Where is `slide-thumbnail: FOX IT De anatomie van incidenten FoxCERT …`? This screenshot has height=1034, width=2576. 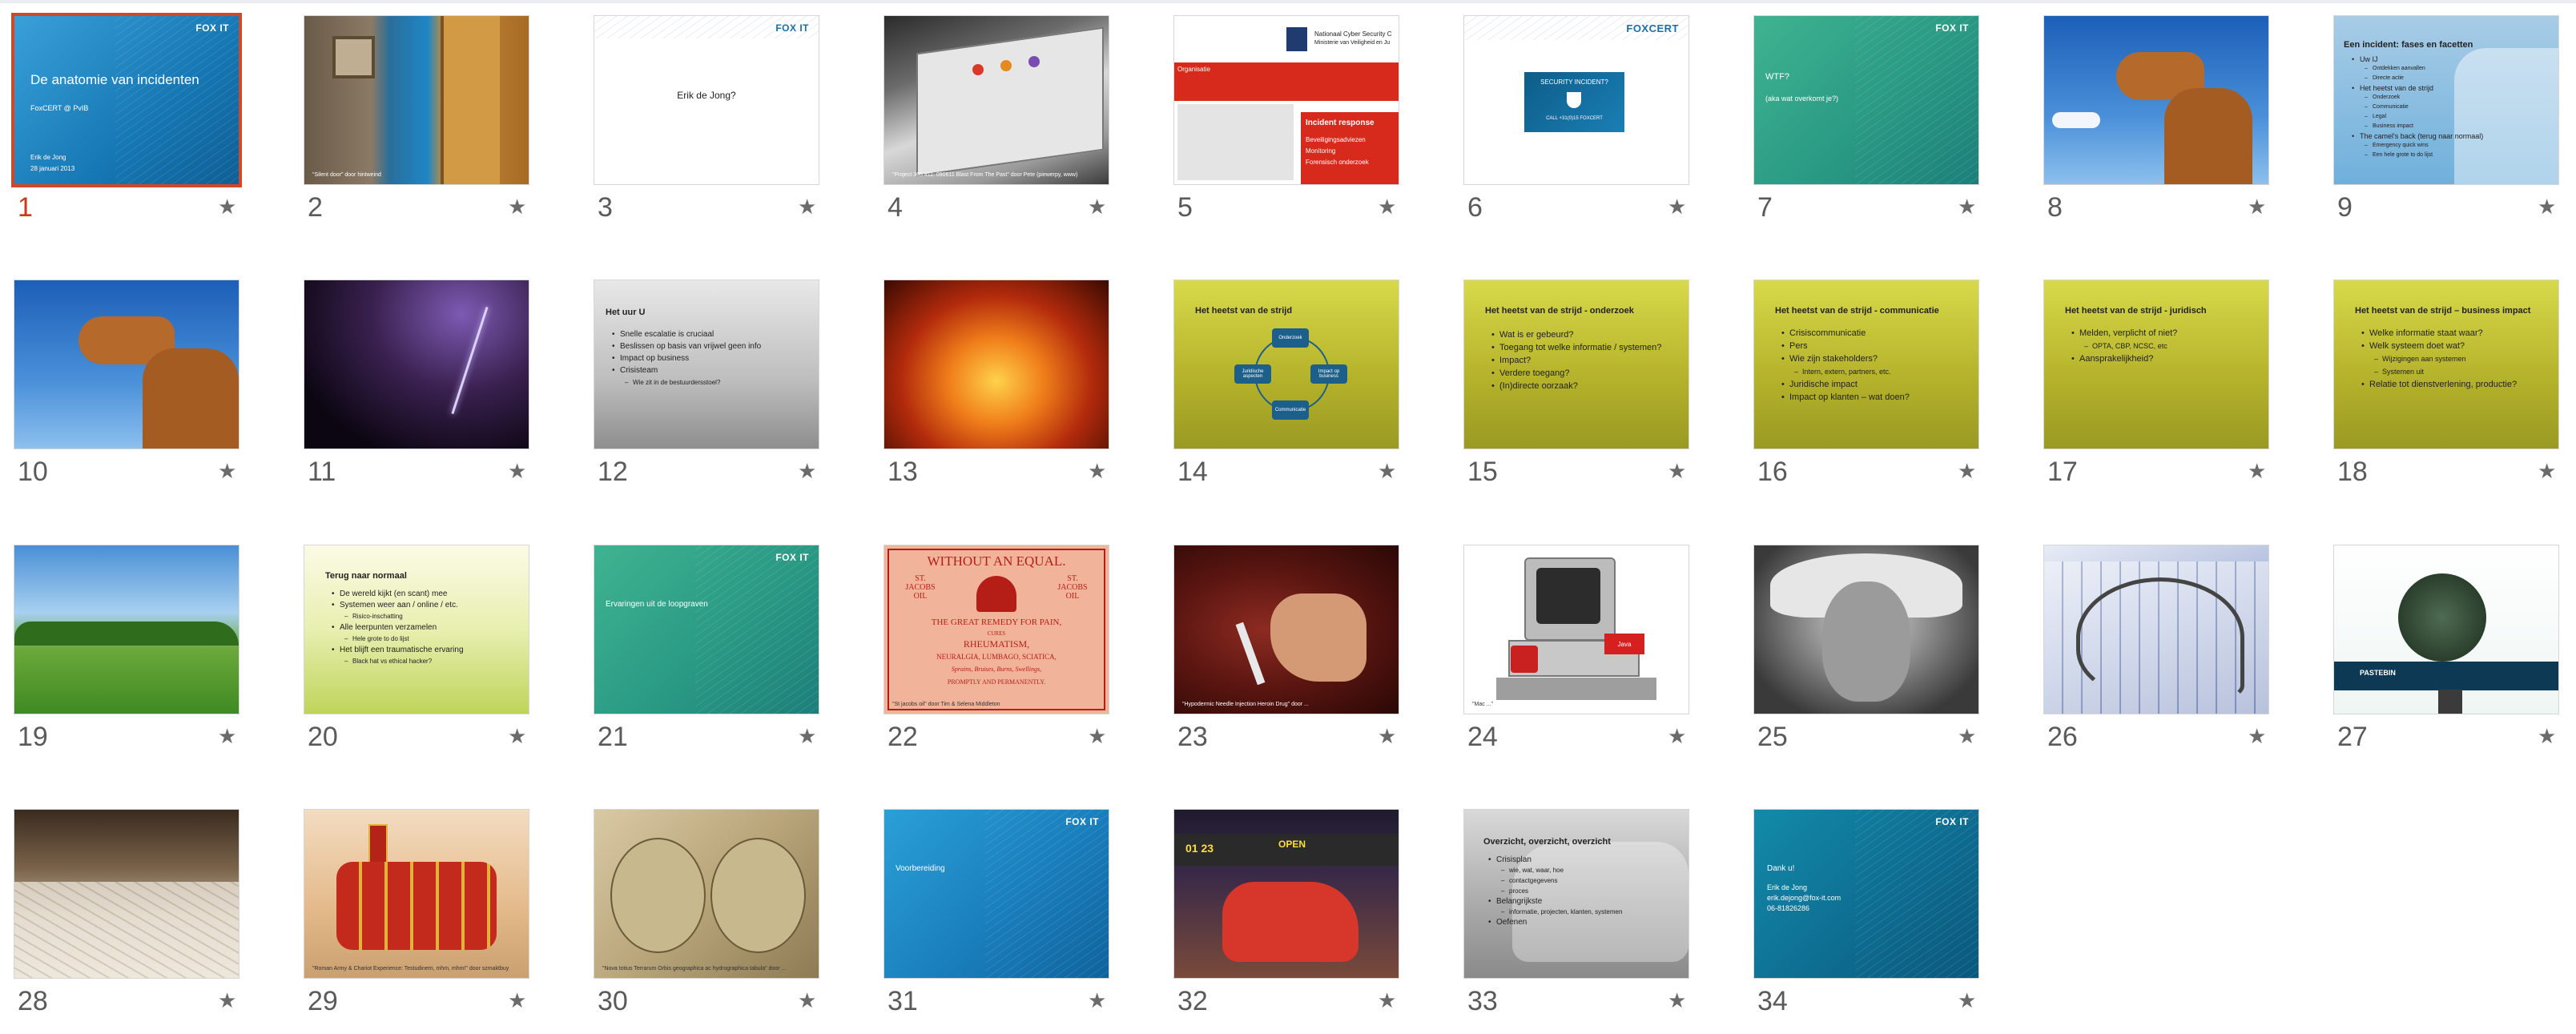
slide-thumbnail: FOX IT De anatomie van incidenten FoxCERT … is located at coordinates (127, 100).